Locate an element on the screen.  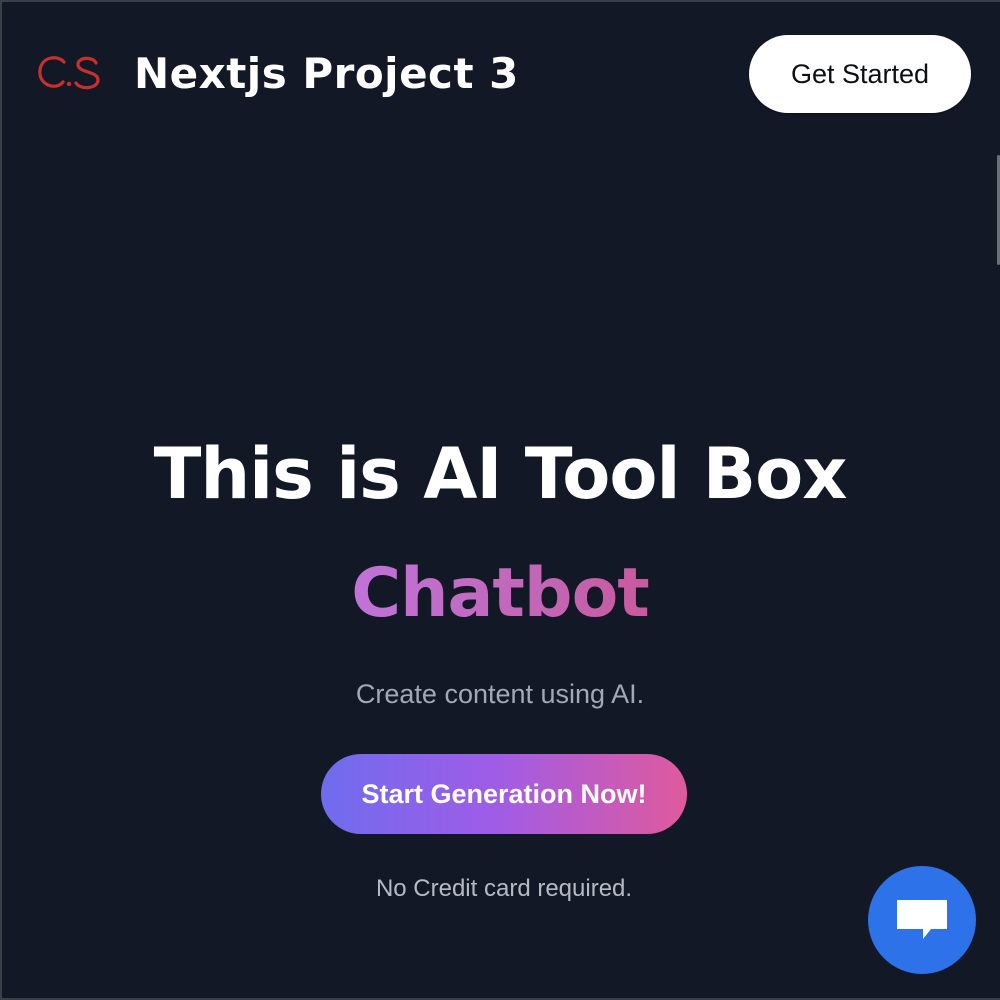
start-generation-button: Start Generation Now! is located at coordinates (504, 794).